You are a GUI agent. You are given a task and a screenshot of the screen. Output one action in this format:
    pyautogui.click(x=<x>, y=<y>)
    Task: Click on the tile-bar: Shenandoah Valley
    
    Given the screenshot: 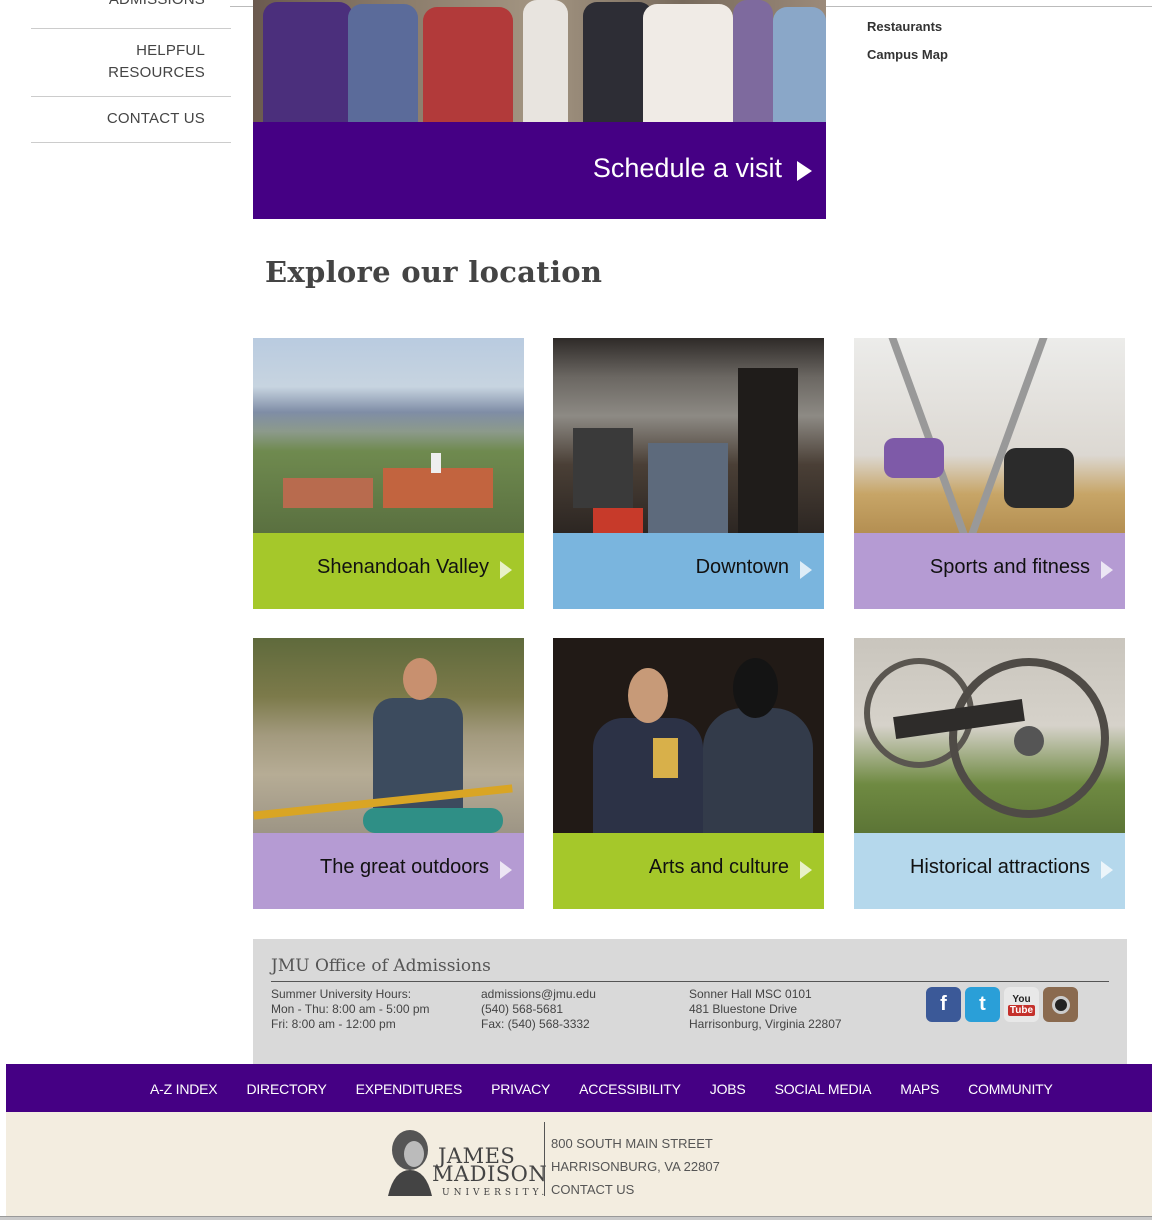 What is the action you would take?
    pyautogui.click(x=388, y=571)
    